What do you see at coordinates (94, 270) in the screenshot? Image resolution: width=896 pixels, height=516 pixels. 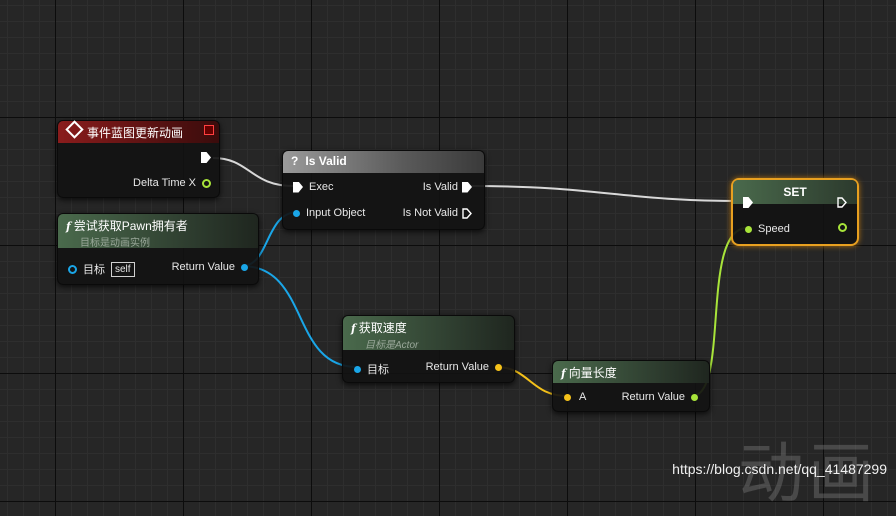 I see `pawn-target-label: 目标` at bounding box center [94, 270].